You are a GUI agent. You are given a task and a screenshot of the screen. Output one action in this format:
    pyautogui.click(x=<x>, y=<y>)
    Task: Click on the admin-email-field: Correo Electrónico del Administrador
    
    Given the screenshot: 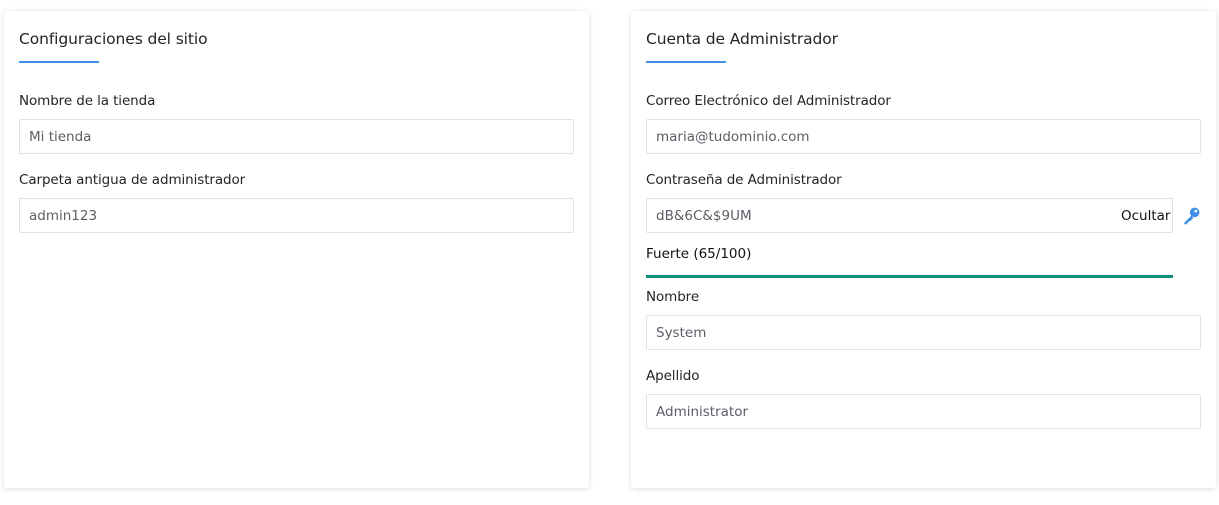 What is the action you would take?
    pyautogui.click(x=923, y=123)
    